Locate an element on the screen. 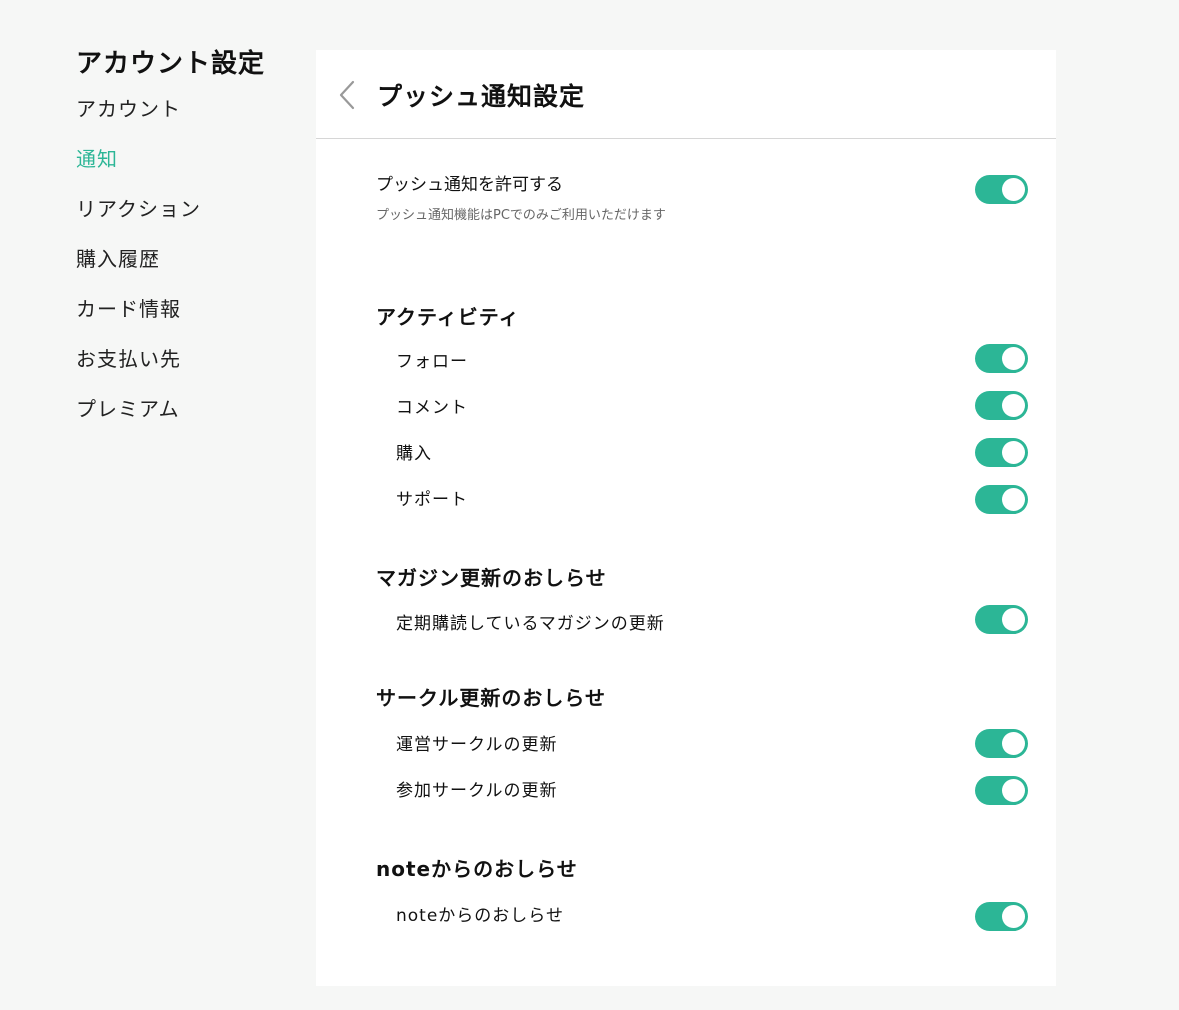 This screenshot has height=1010, width=1179. sidebar-item-purchase-history: 購入履歴 is located at coordinates (186, 259).